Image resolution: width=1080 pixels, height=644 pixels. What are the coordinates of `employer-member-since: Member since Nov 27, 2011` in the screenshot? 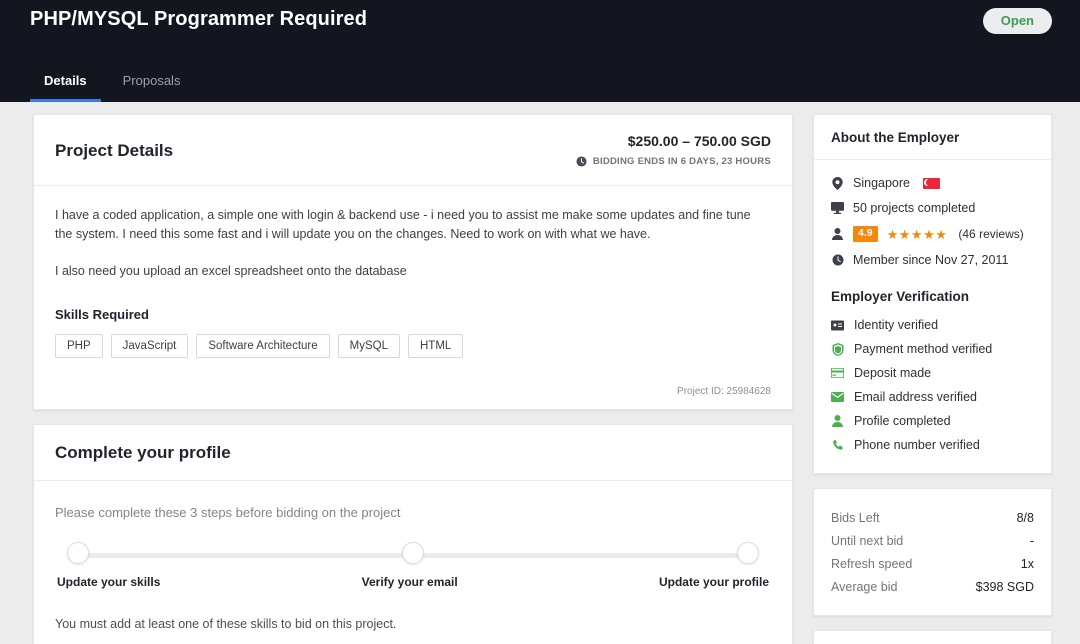 It's located at (931, 260).